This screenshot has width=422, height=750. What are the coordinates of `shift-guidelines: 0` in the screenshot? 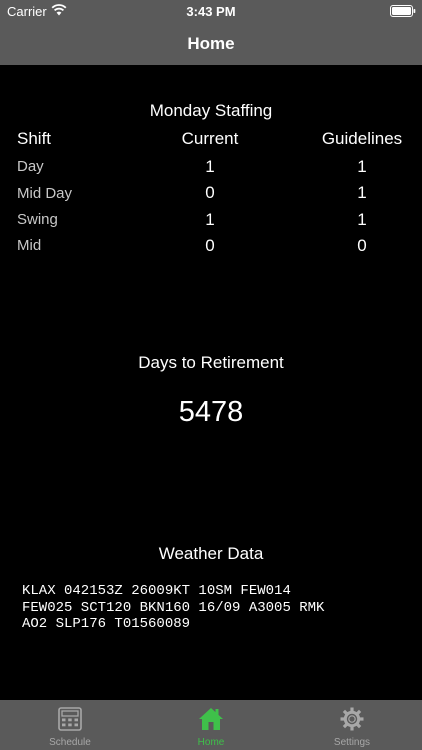 It's located at (362, 245).